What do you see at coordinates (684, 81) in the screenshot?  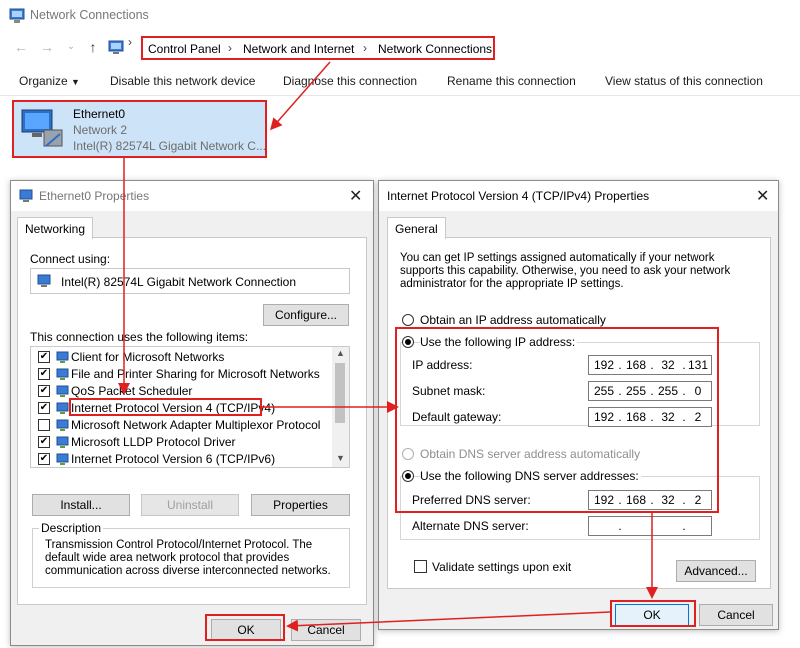 I see `view-status-button: View status of this connection` at bounding box center [684, 81].